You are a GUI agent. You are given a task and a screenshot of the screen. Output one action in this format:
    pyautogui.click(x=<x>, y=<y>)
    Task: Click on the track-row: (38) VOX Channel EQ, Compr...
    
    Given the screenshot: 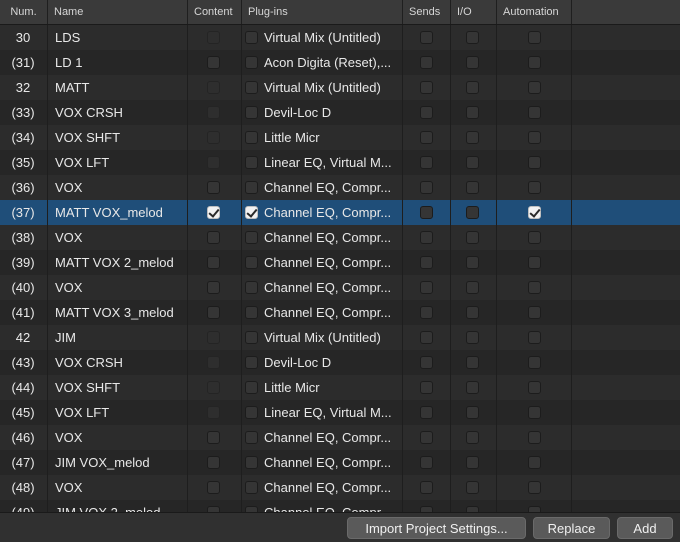 What is the action you would take?
    pyautogui.click(x=340, y=237)
    